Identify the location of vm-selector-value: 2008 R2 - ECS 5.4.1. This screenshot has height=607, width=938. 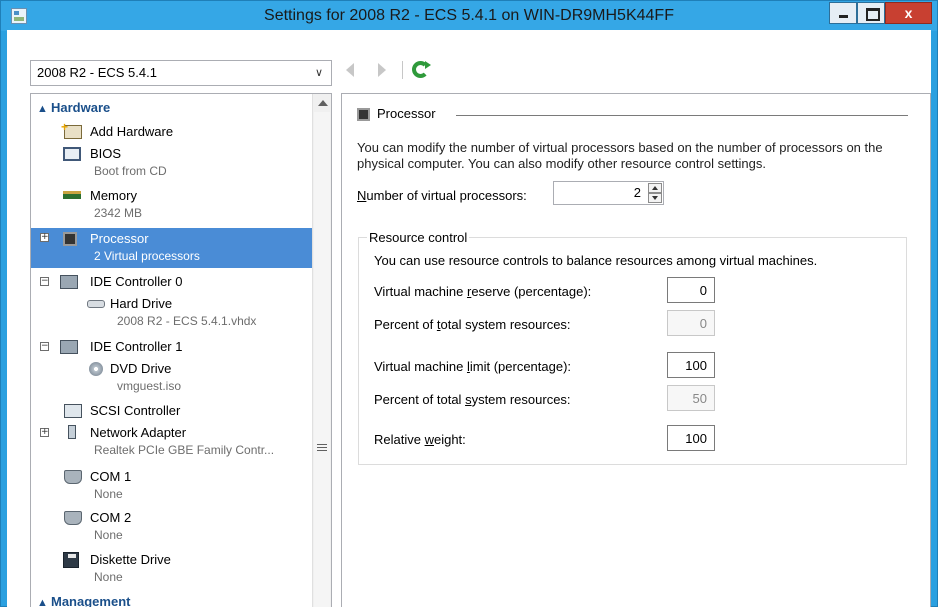
(97, 72).